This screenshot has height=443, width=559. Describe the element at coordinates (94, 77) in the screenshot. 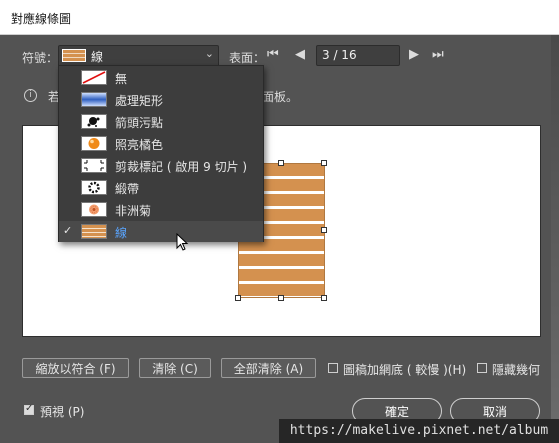

I see `none-swatch-icon` at that location.